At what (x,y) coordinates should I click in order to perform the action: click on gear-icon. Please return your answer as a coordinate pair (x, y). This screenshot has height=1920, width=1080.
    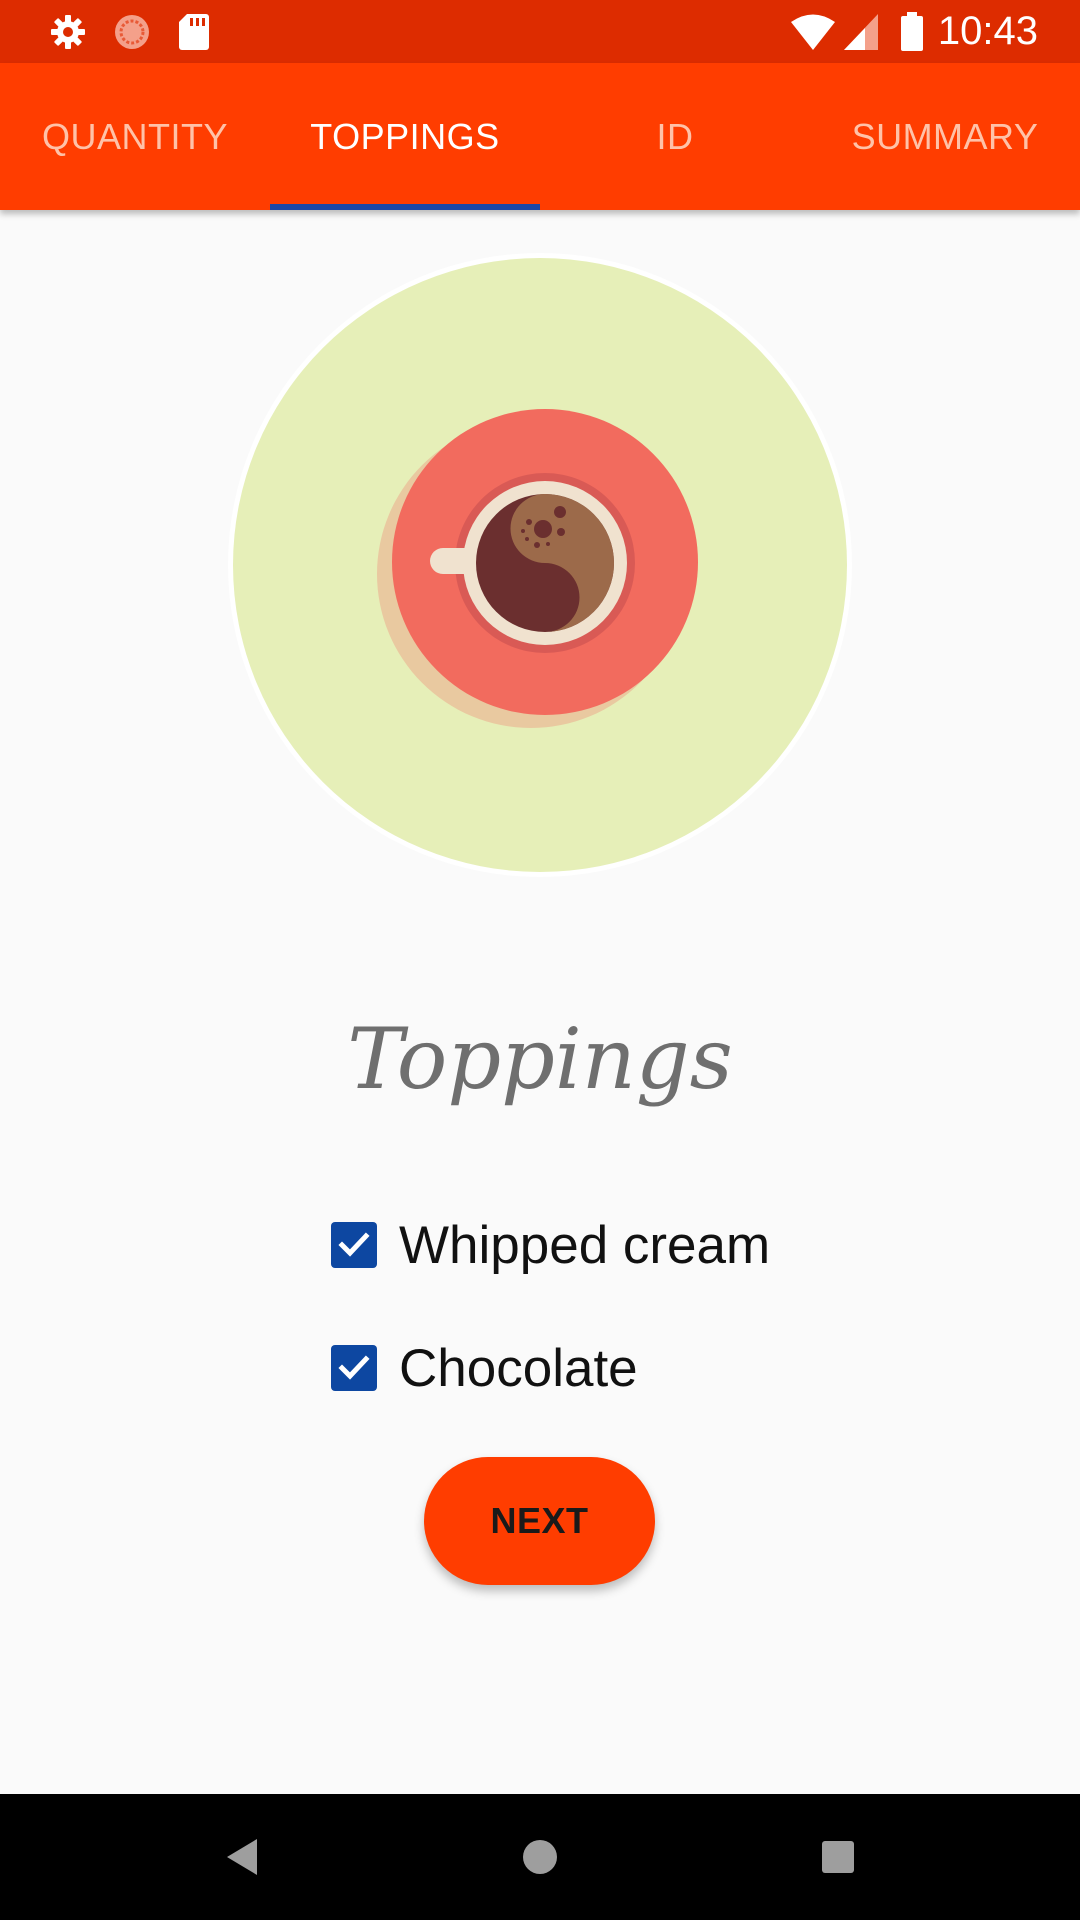
    Looking at the image, I should click on (68, 31).